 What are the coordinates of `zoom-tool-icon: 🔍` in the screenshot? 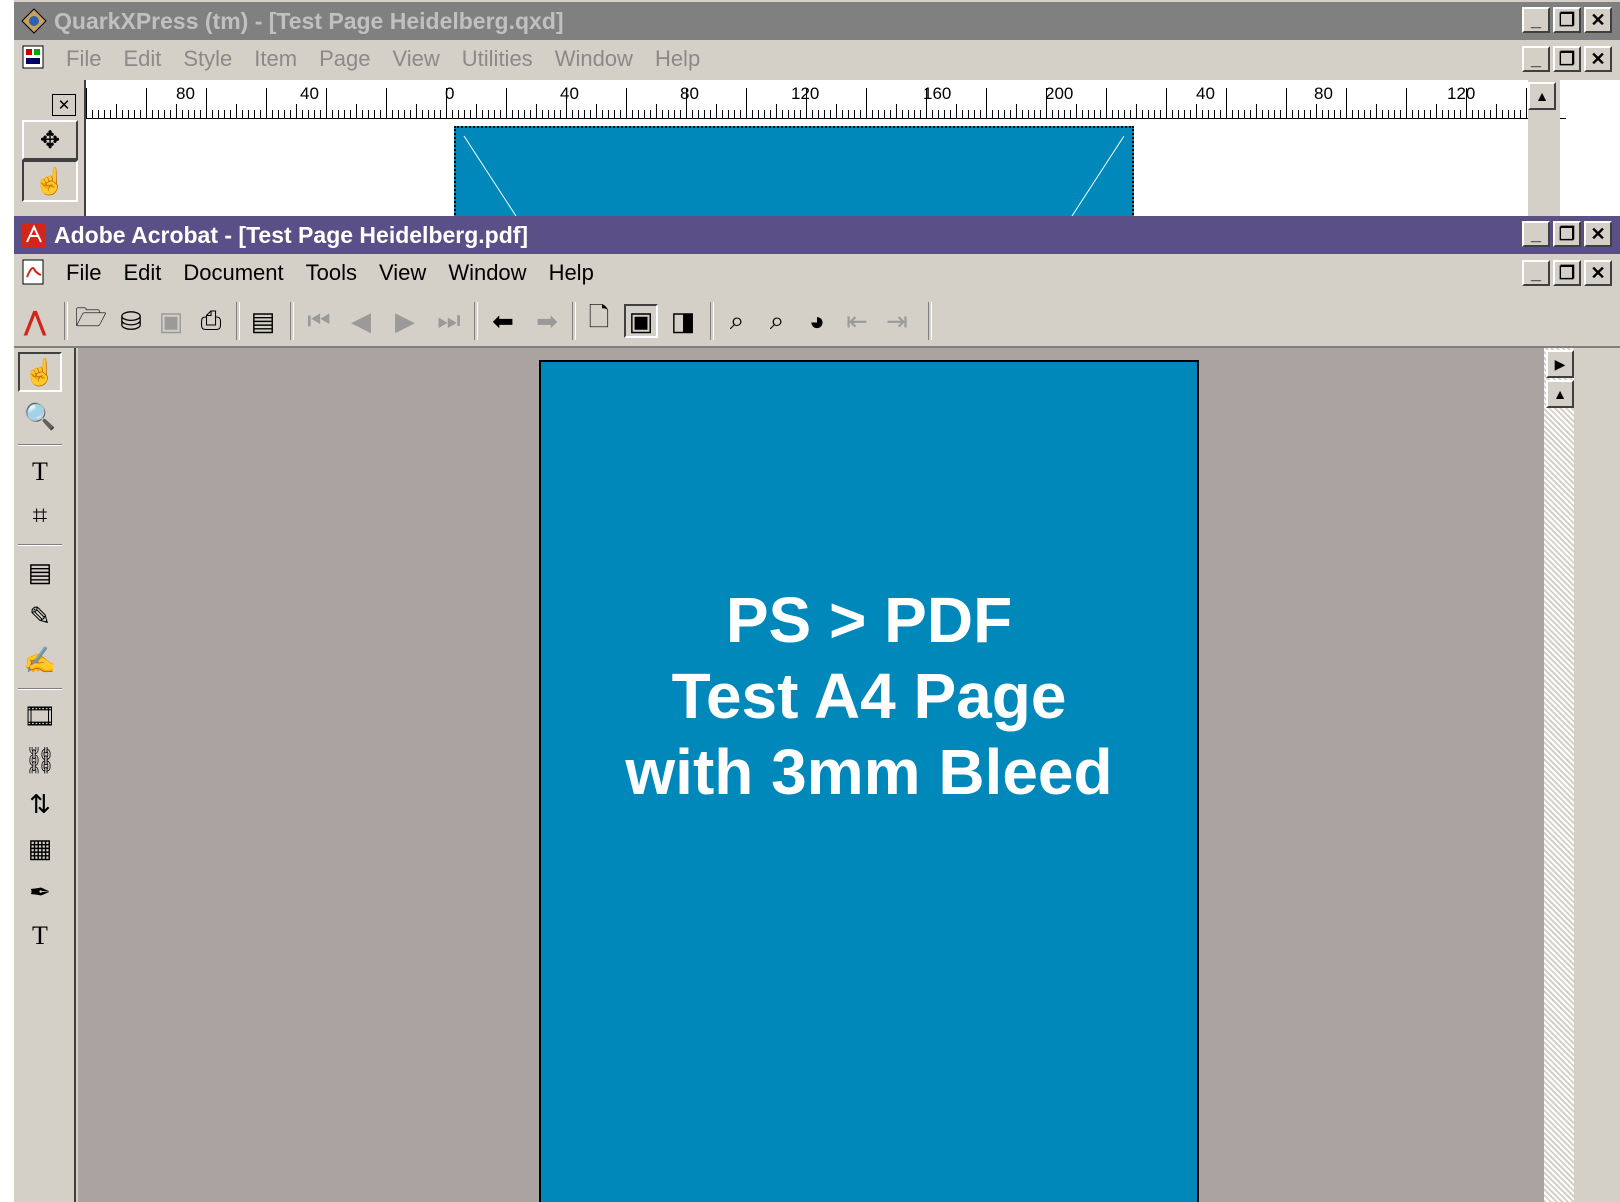 It's located at (40, 416).